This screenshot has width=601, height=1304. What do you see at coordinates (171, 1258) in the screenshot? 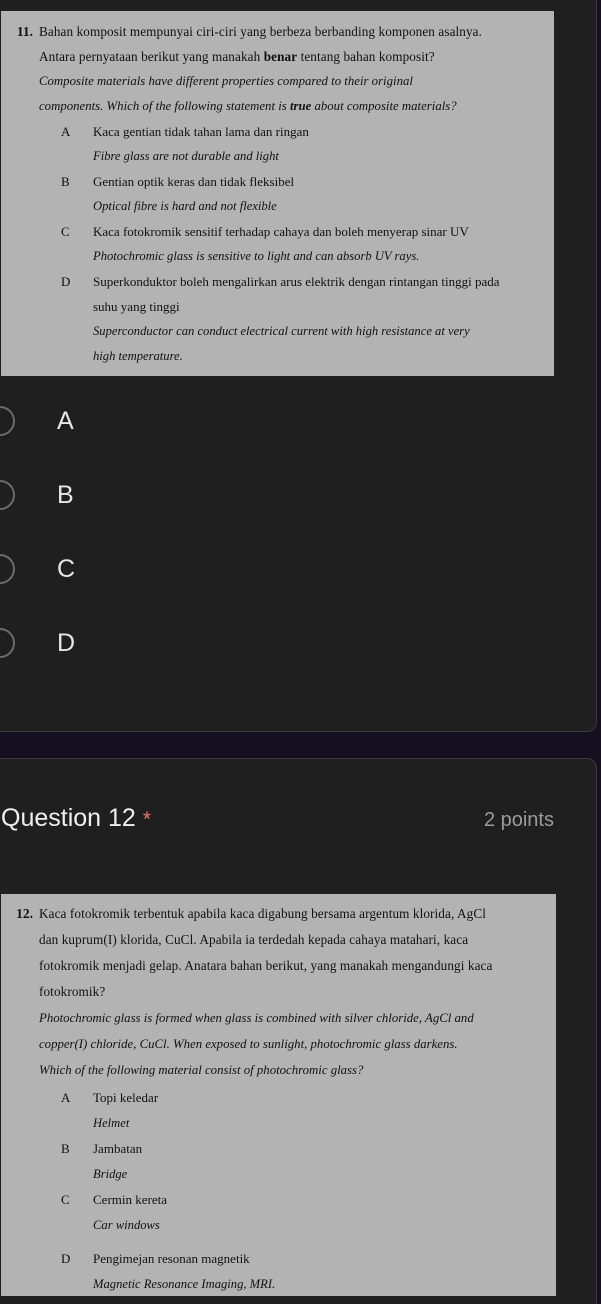
I see `scan-option-malay: Pengimejan resonan magnetik` at bounding box center [171, 1258].